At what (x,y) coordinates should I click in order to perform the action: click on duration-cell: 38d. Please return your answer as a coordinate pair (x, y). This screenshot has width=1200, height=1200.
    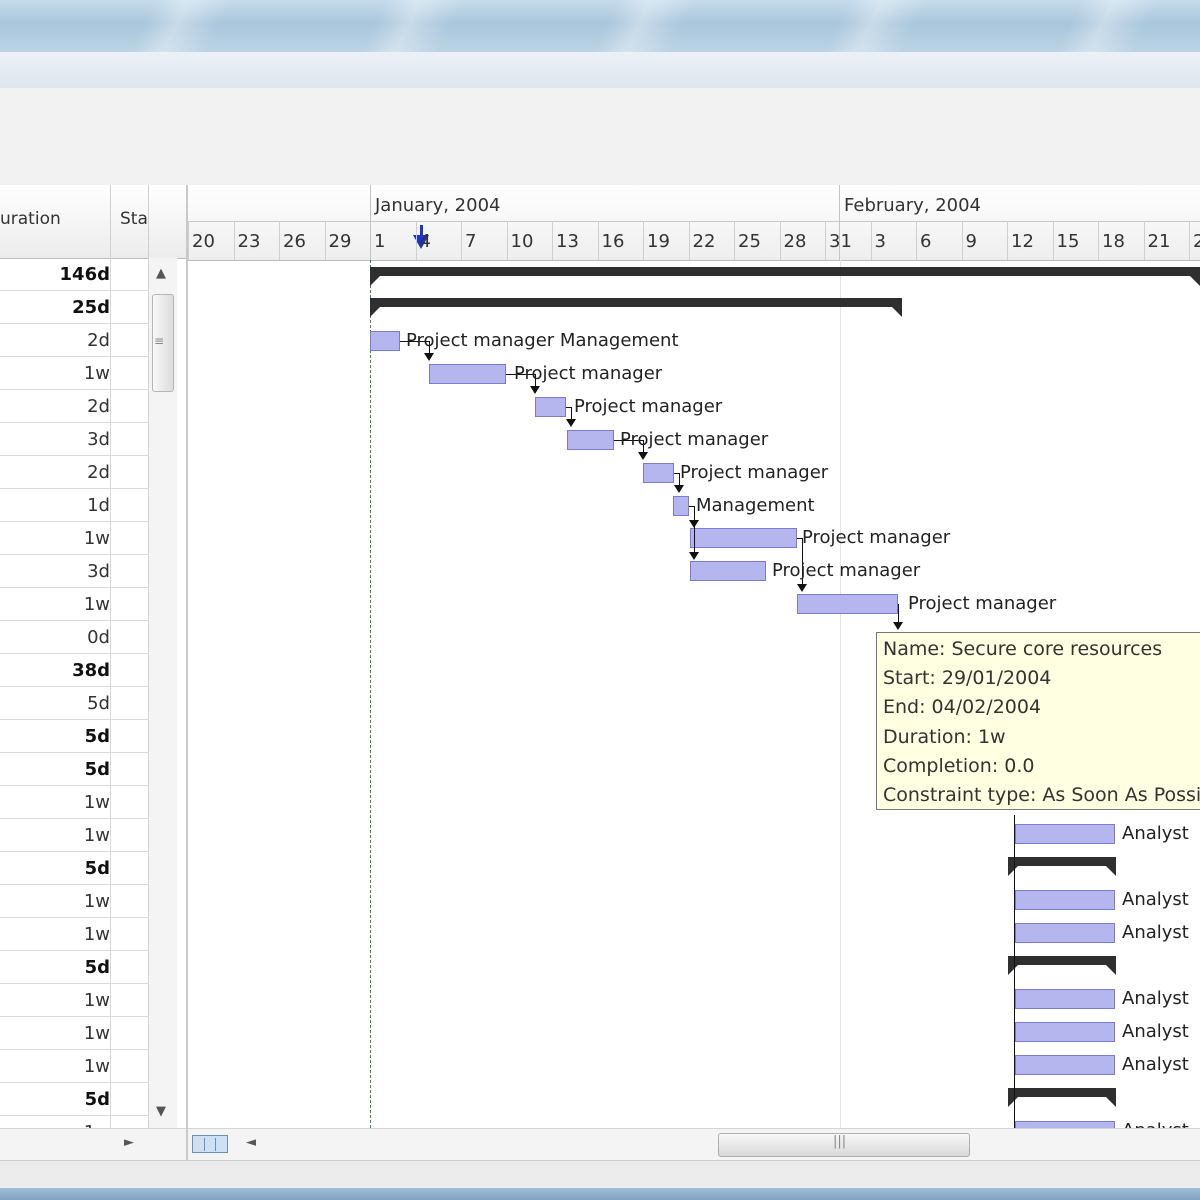
    Looking at the image, I should click on (91, 670).